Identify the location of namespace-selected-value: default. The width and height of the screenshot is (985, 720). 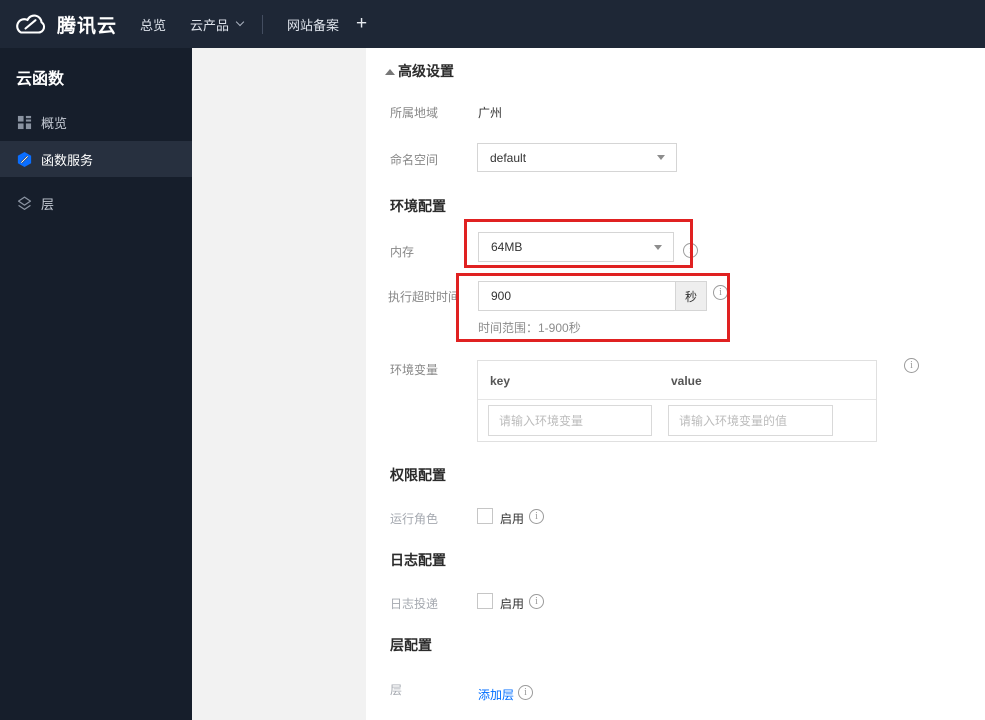
(508, 157).